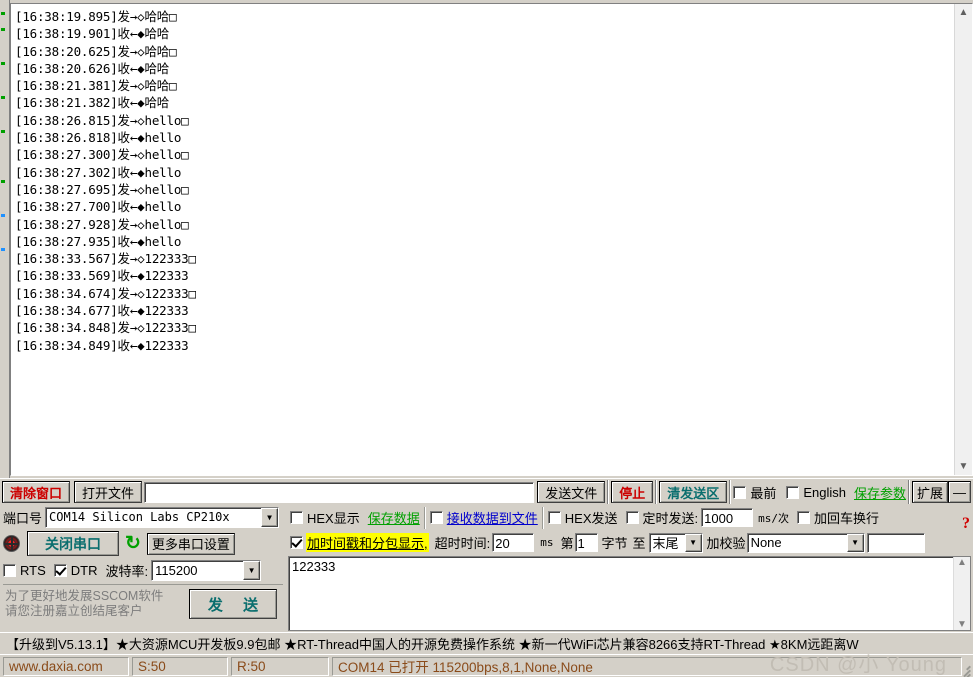  Describe the element at coordinates (102, 189) in the screenshot. I see `log-line: [16:38:27.695]发→◇hello□` at that location.